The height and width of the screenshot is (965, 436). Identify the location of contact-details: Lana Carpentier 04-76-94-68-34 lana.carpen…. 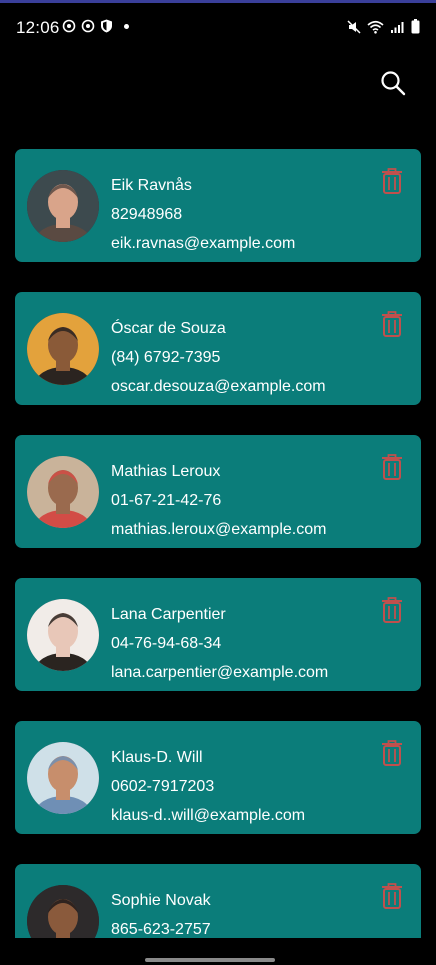
(219, 643).